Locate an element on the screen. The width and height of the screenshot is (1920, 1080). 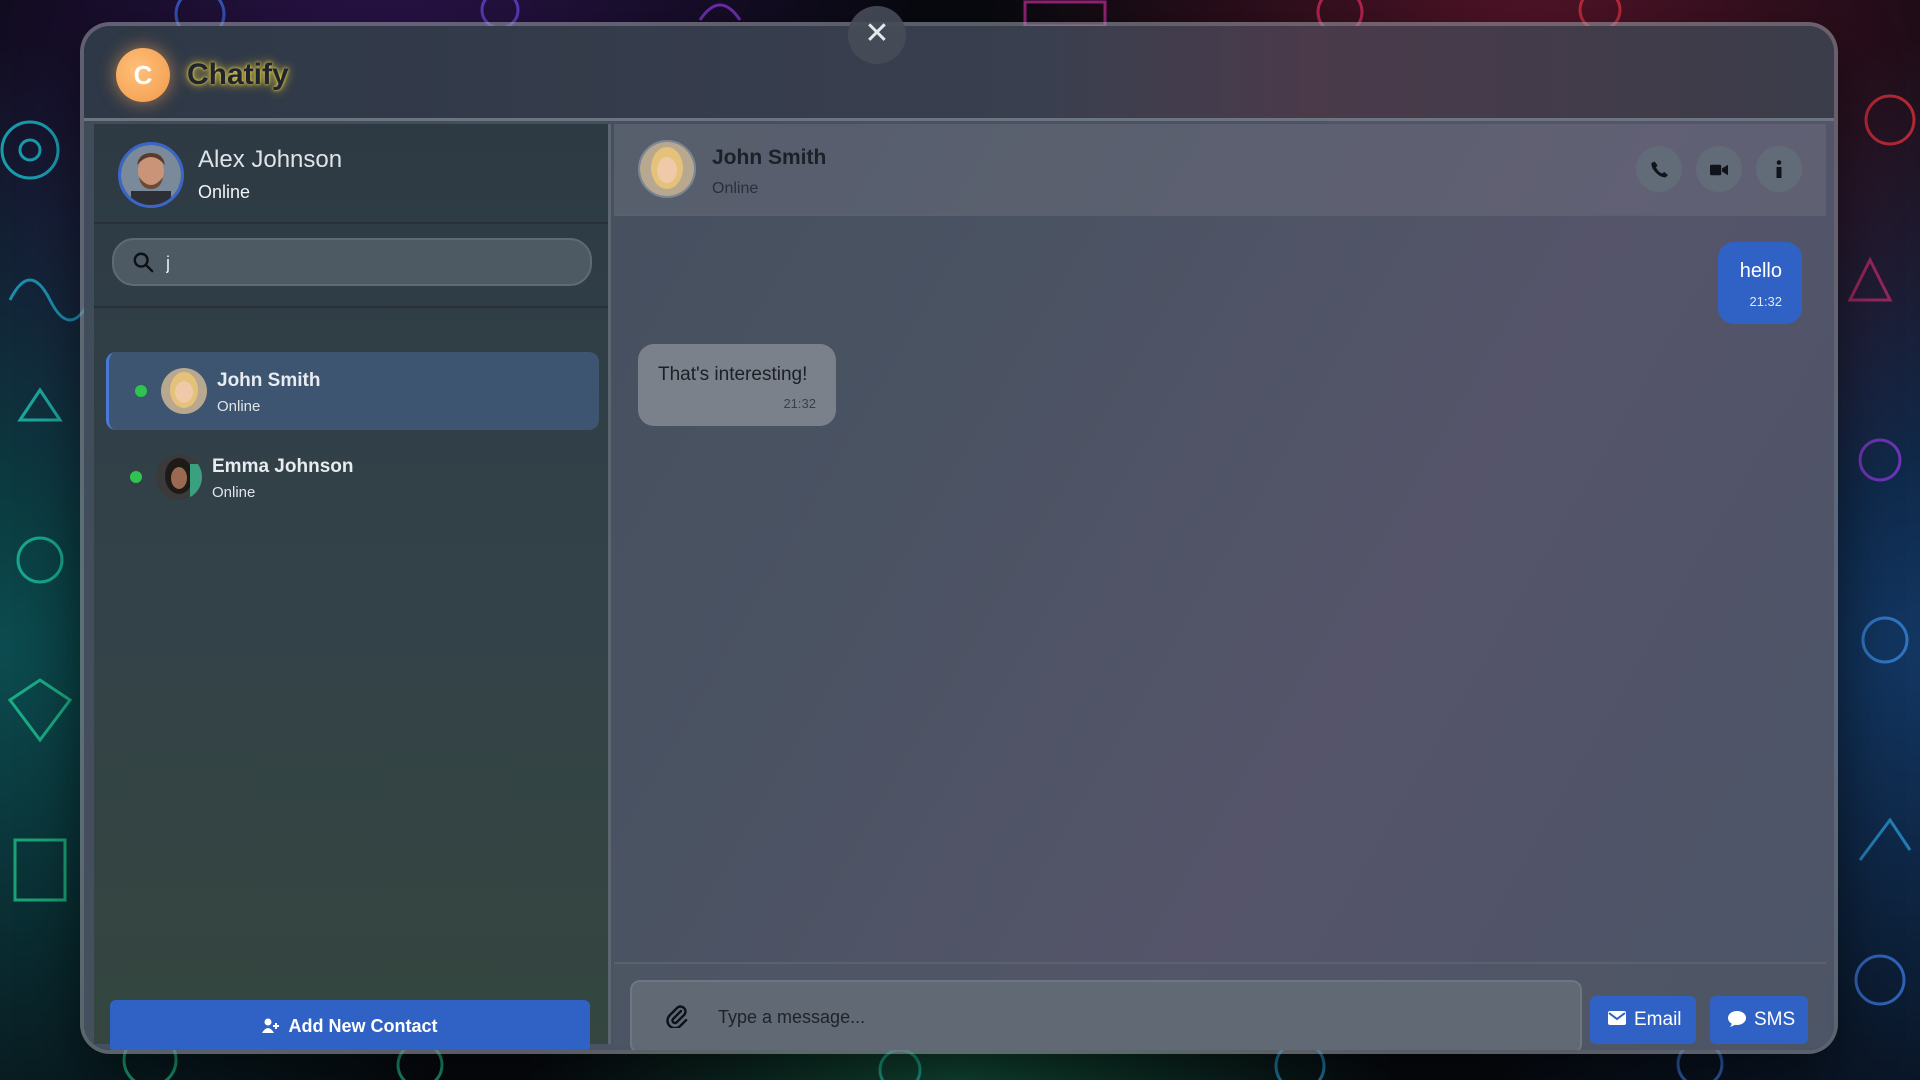
message-text: That's interesting! is located at coordinates (733, 374).